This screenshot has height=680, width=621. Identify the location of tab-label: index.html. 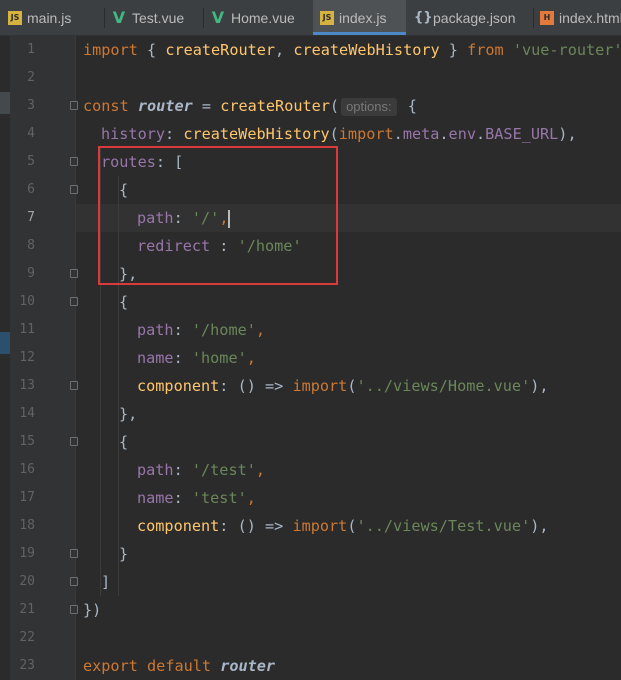
(590, 17).